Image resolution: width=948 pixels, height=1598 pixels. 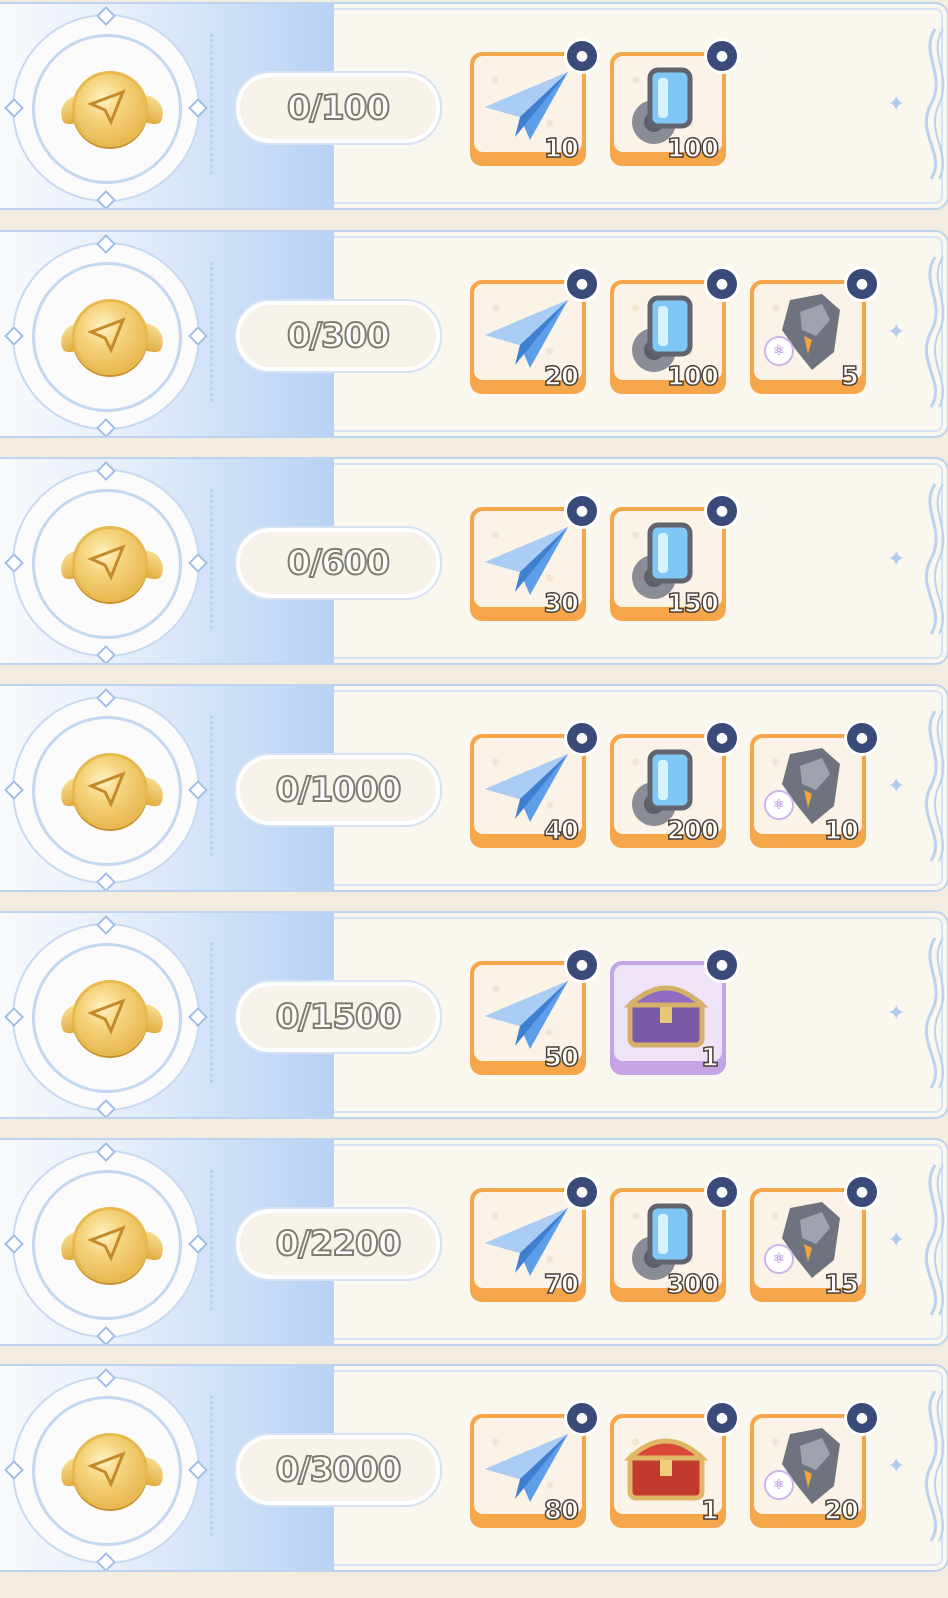 What do you see at coordinates (535, 330) in the screenshot?
I see `reward-item-paper-plane: ● 20` at bounding box center [535, 330].